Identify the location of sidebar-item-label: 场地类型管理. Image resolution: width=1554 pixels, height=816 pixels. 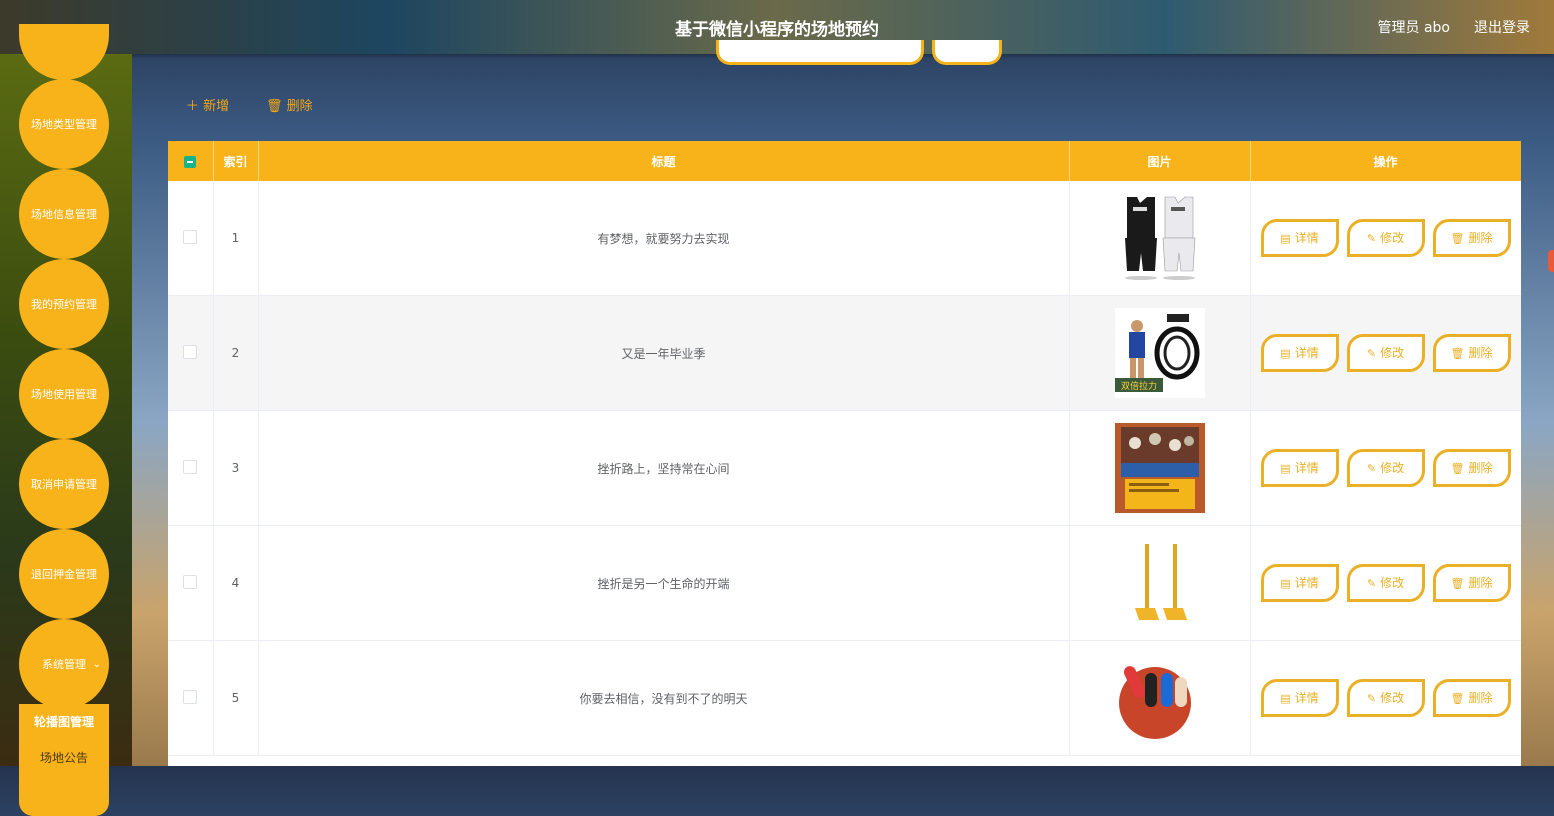
(64, 124).